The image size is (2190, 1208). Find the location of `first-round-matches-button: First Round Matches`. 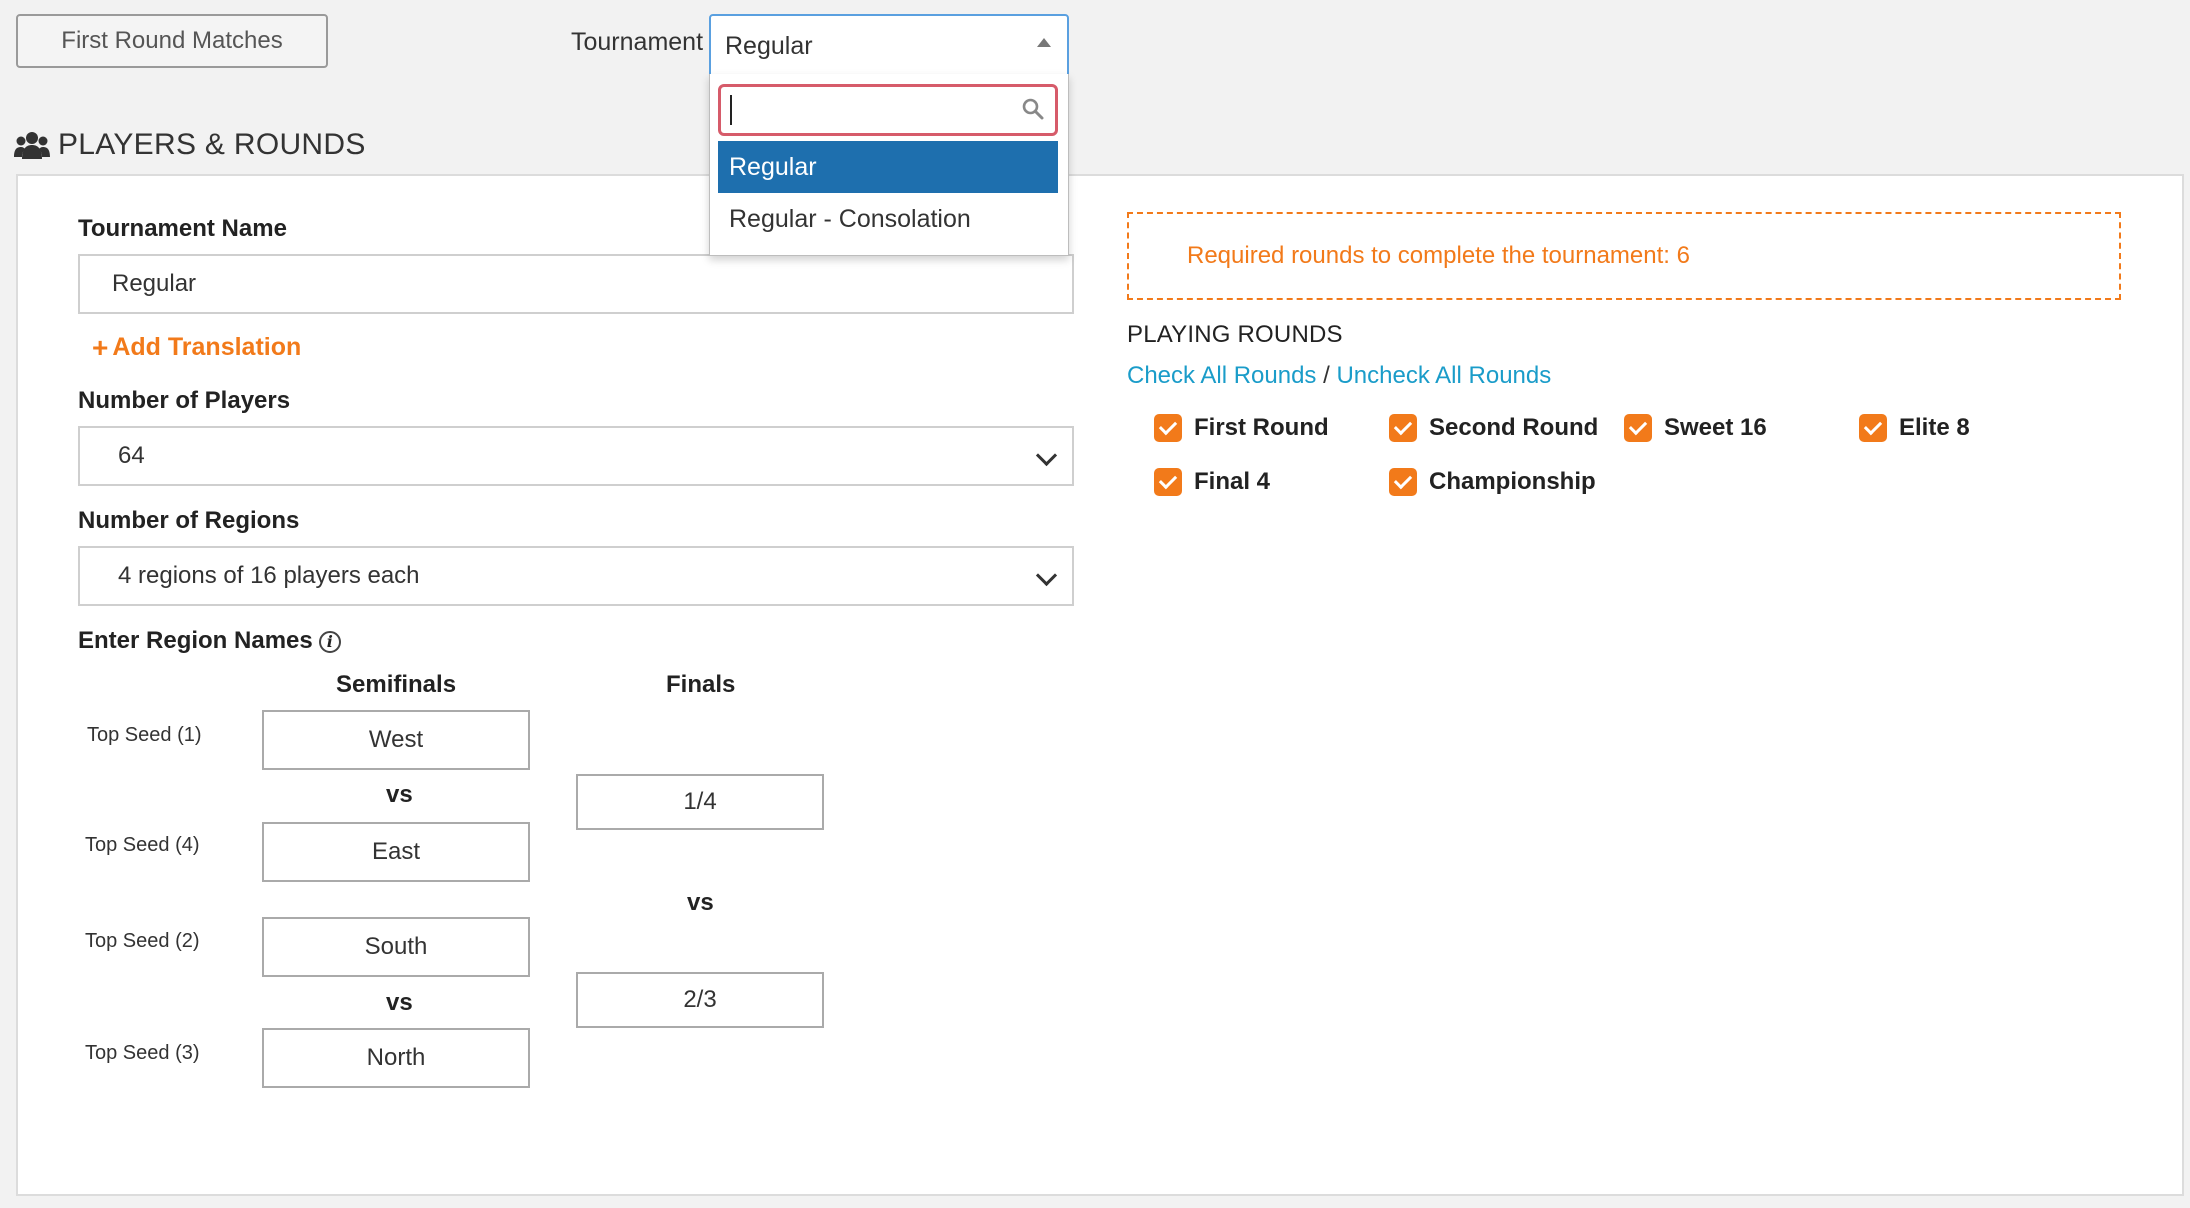

first-round-matches-button: First Round Matches is located at coordinates (172, 41).